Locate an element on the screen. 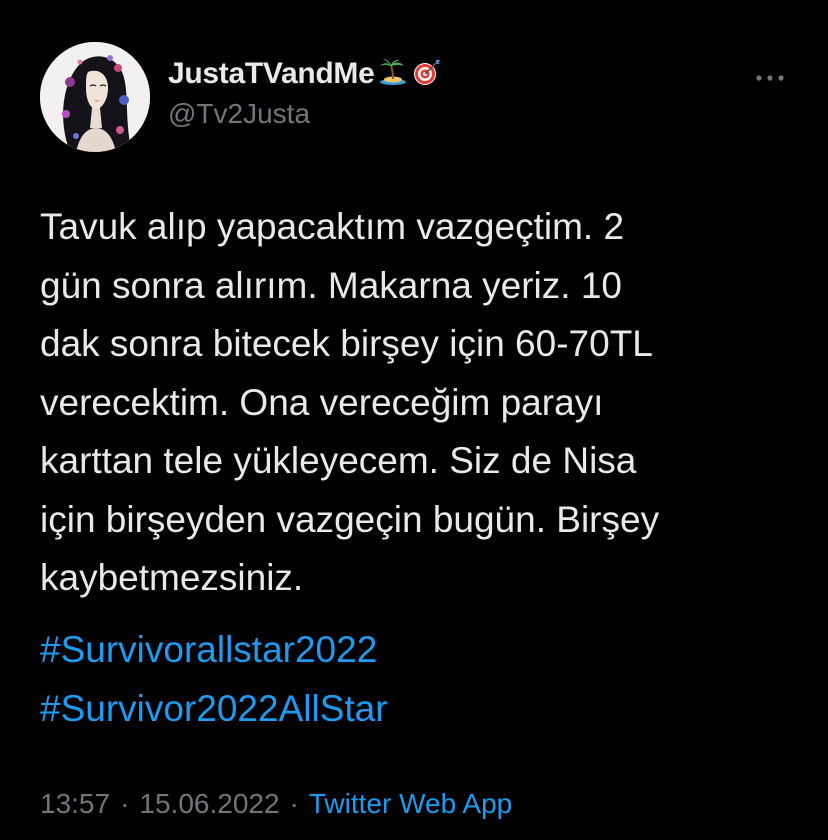 This screenshot has height=840, width=828. author-info: JustaTVandMe @Tv2Justa is located at coordinates (305, 92).